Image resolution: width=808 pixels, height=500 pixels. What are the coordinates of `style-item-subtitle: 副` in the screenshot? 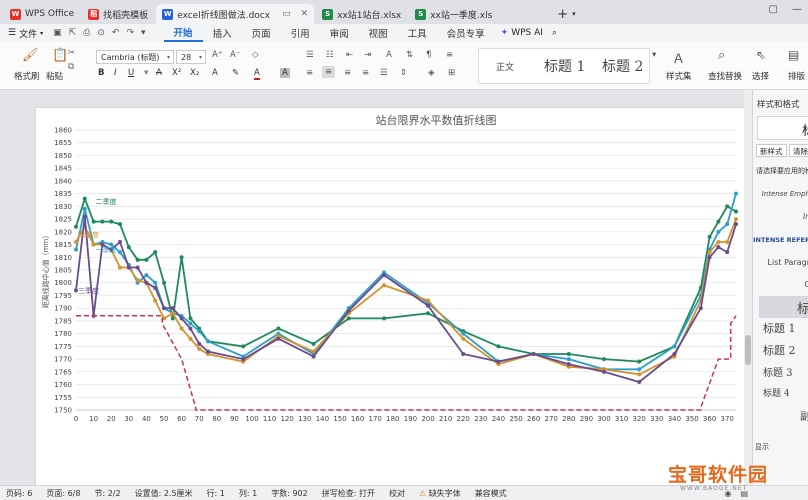 It's located at (804, 415).